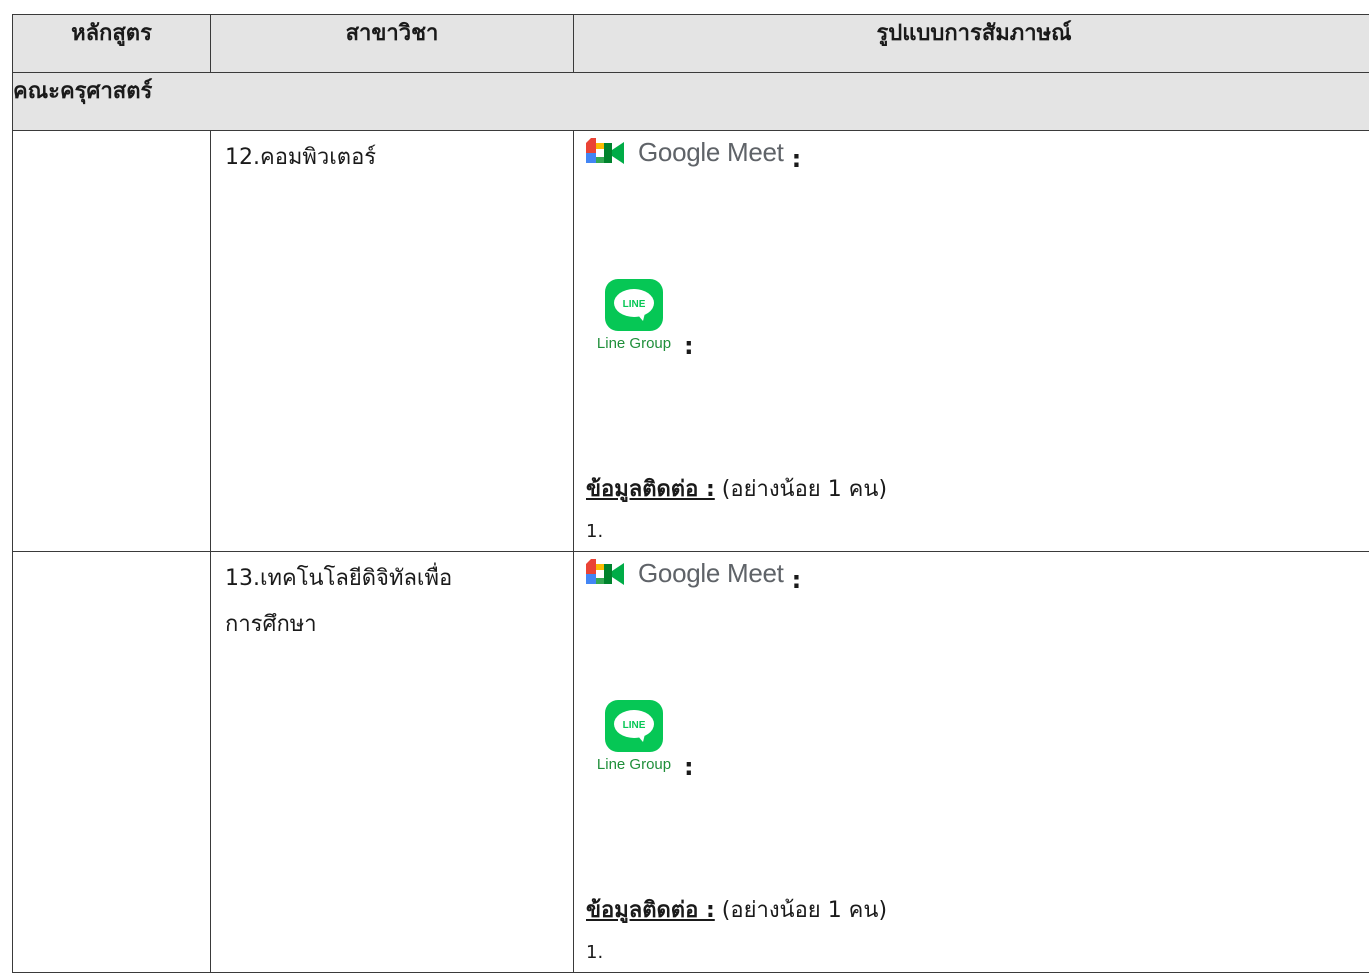  What do you see at coordinates (112, 44) in the screenshot?
I see `header-program: หลักสูตร` at bounding box center [112, 44].